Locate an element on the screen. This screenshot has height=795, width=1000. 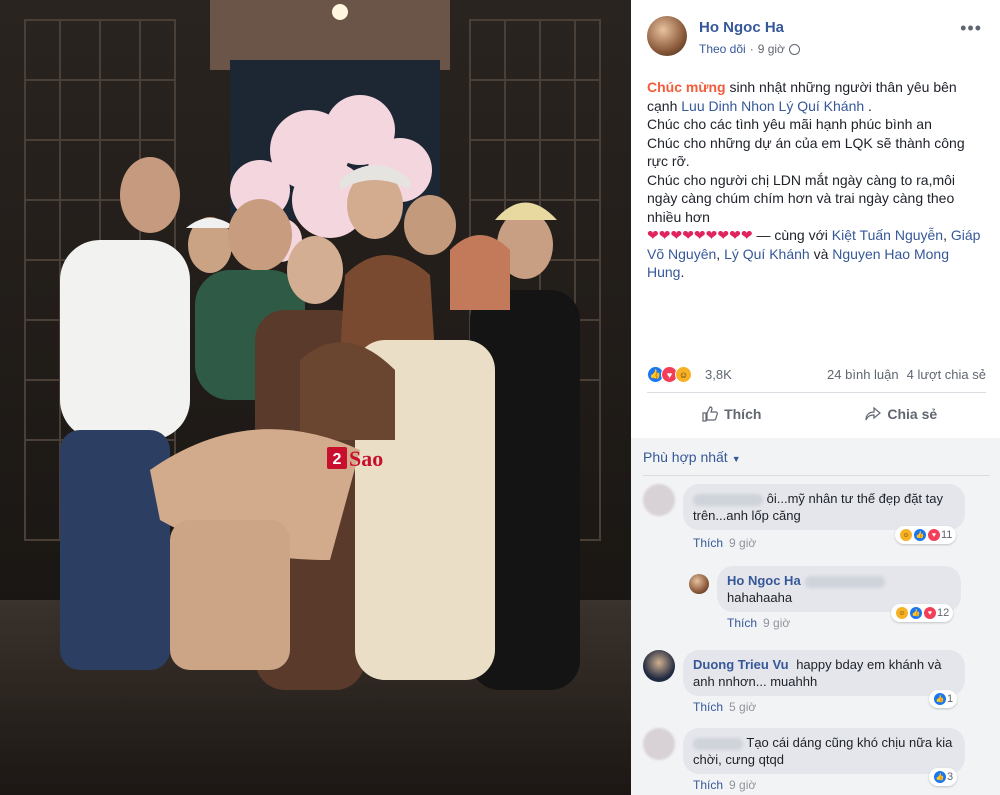
comment-text: hahahaaha is located at coordinates (760, 597).